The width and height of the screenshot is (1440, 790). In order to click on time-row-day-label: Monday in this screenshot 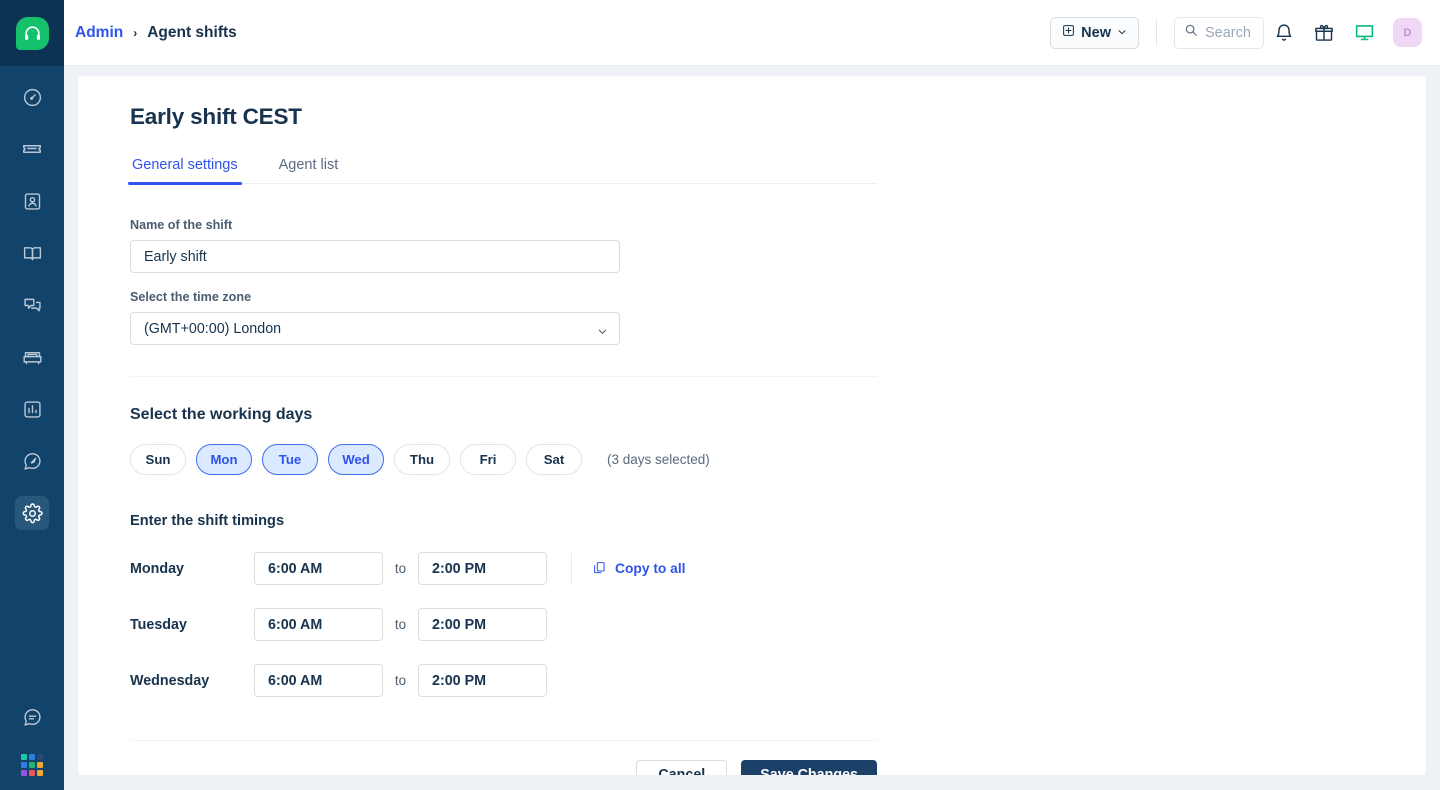, I will do `click(157, 568)`.